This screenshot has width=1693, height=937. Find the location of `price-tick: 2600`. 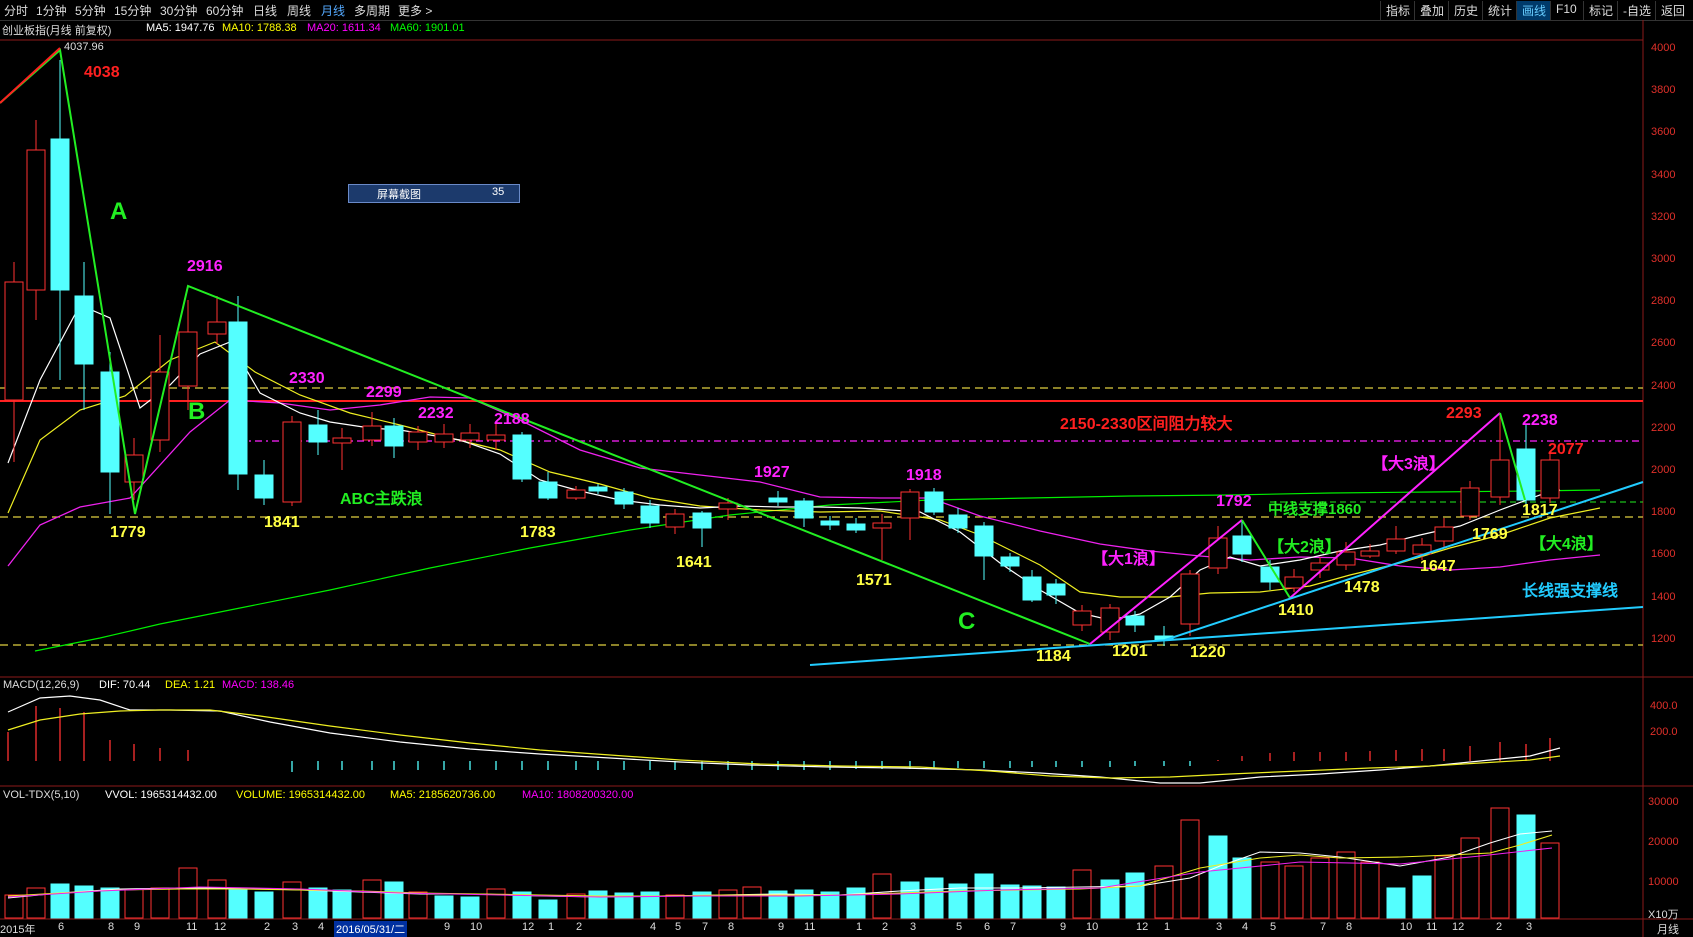

price-tick: 2600 is located at coordinates (1663, 343).